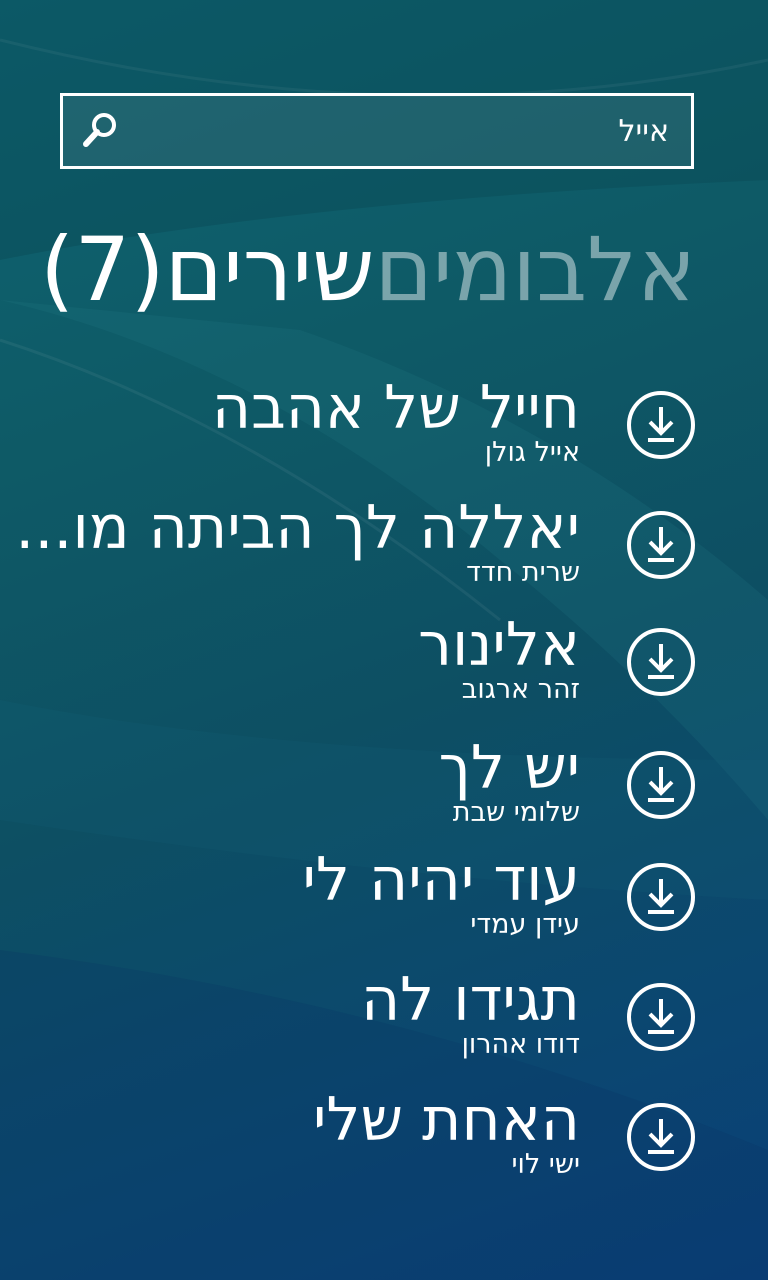 This screenshot has height=1280, width=768. Describe the element at coordinates (446, 1120) in the screenshot. I see `song-title: האחת שלי` at that location.